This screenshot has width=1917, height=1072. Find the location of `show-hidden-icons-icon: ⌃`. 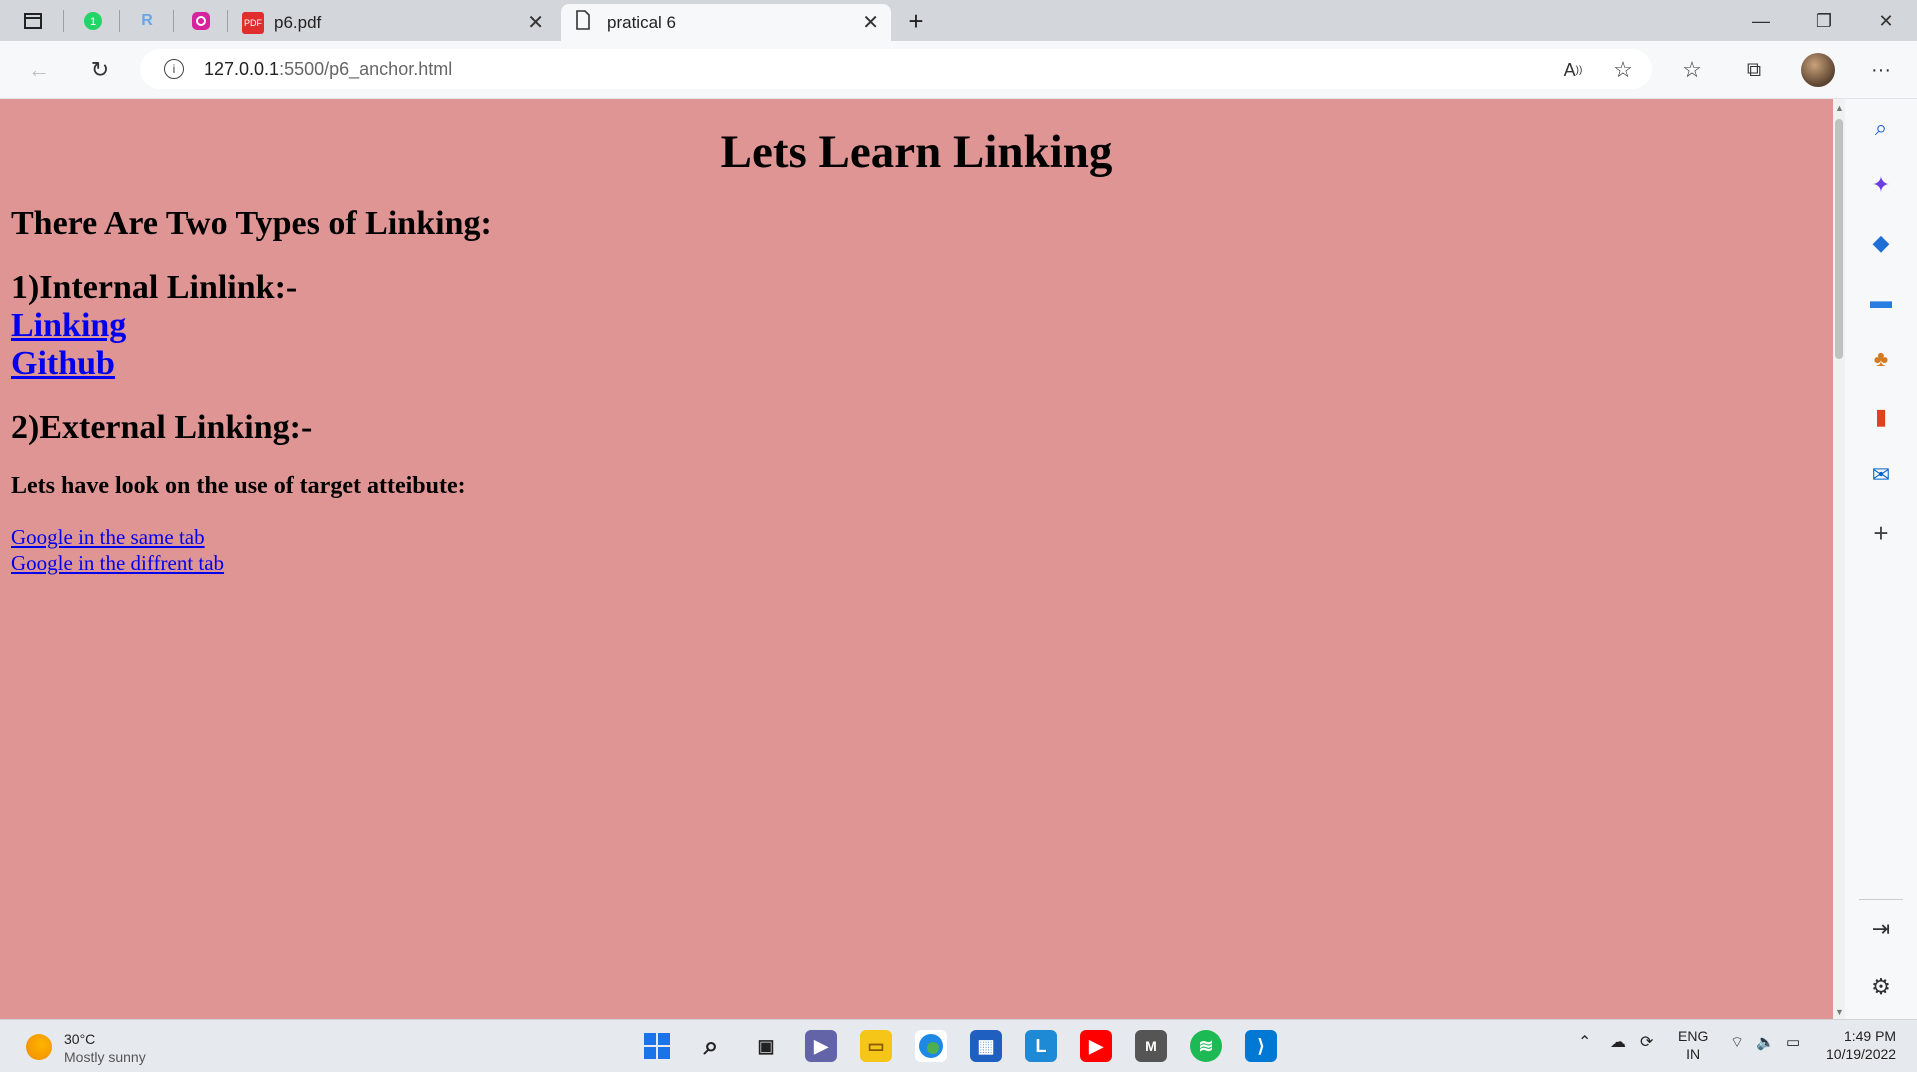

show-hidden-icons-icon: ⌃ is located at coordinates (1584, 1043).